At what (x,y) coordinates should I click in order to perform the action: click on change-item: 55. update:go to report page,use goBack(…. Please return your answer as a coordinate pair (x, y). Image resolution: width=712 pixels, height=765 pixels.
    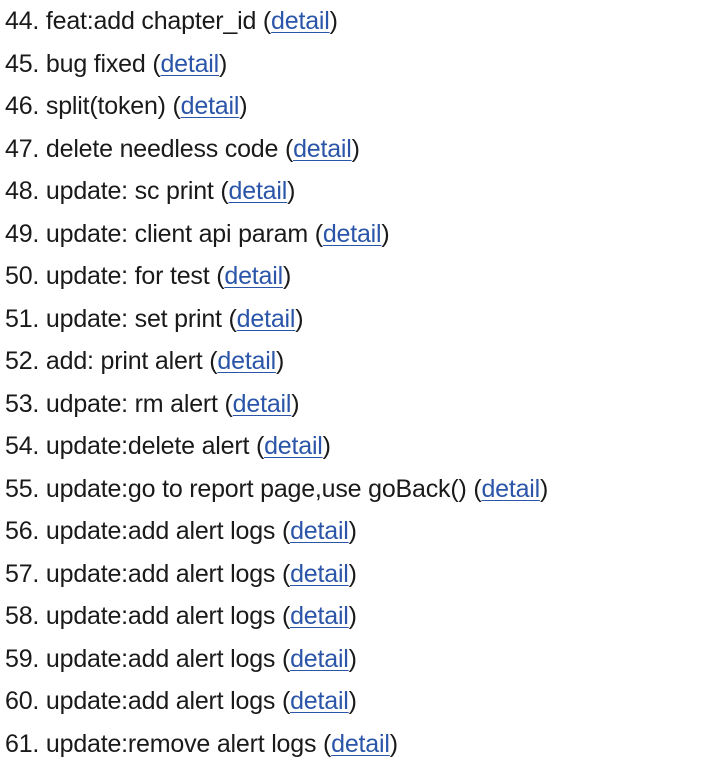
    Looking at the image, I should click on (276, 489).